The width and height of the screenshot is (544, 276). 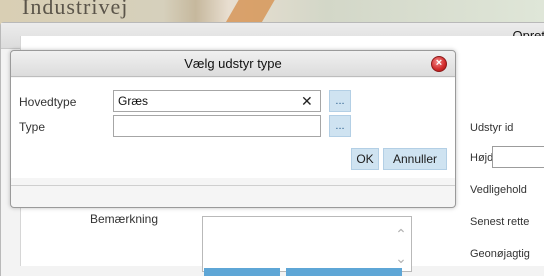 What do you see at coordinates (217, 101) in the screenshot?
I see `hovedtype-input` at bounding box center [217, 101].